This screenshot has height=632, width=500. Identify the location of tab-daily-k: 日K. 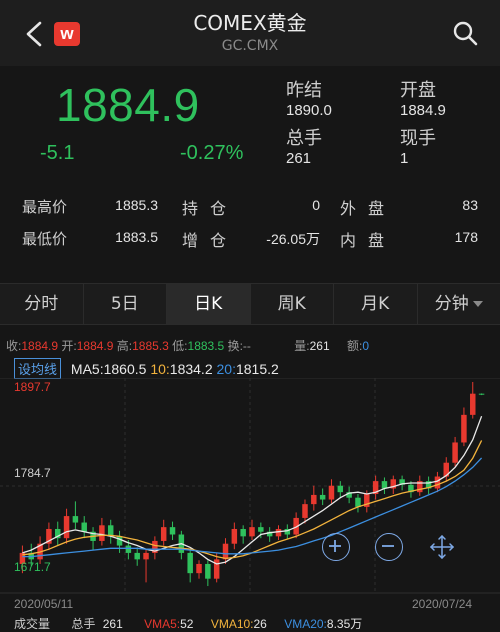
(209, 304).